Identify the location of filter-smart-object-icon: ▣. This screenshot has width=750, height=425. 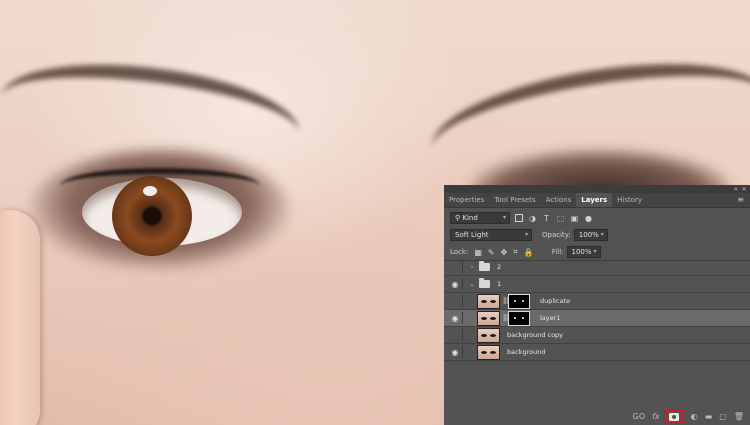
(574, 218).